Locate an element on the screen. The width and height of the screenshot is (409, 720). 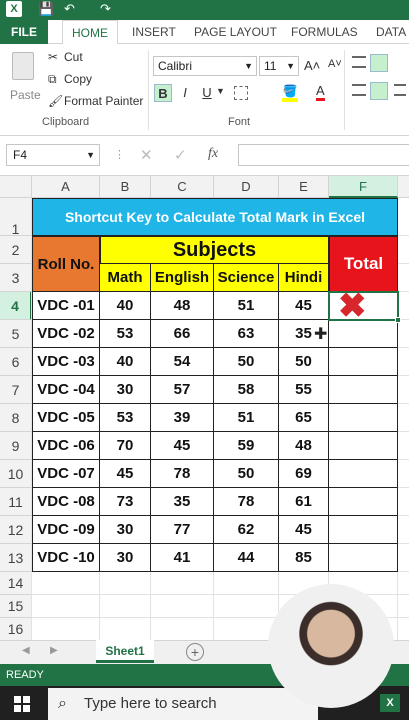
copy-button: Copy is located at coordinates (78, 79).